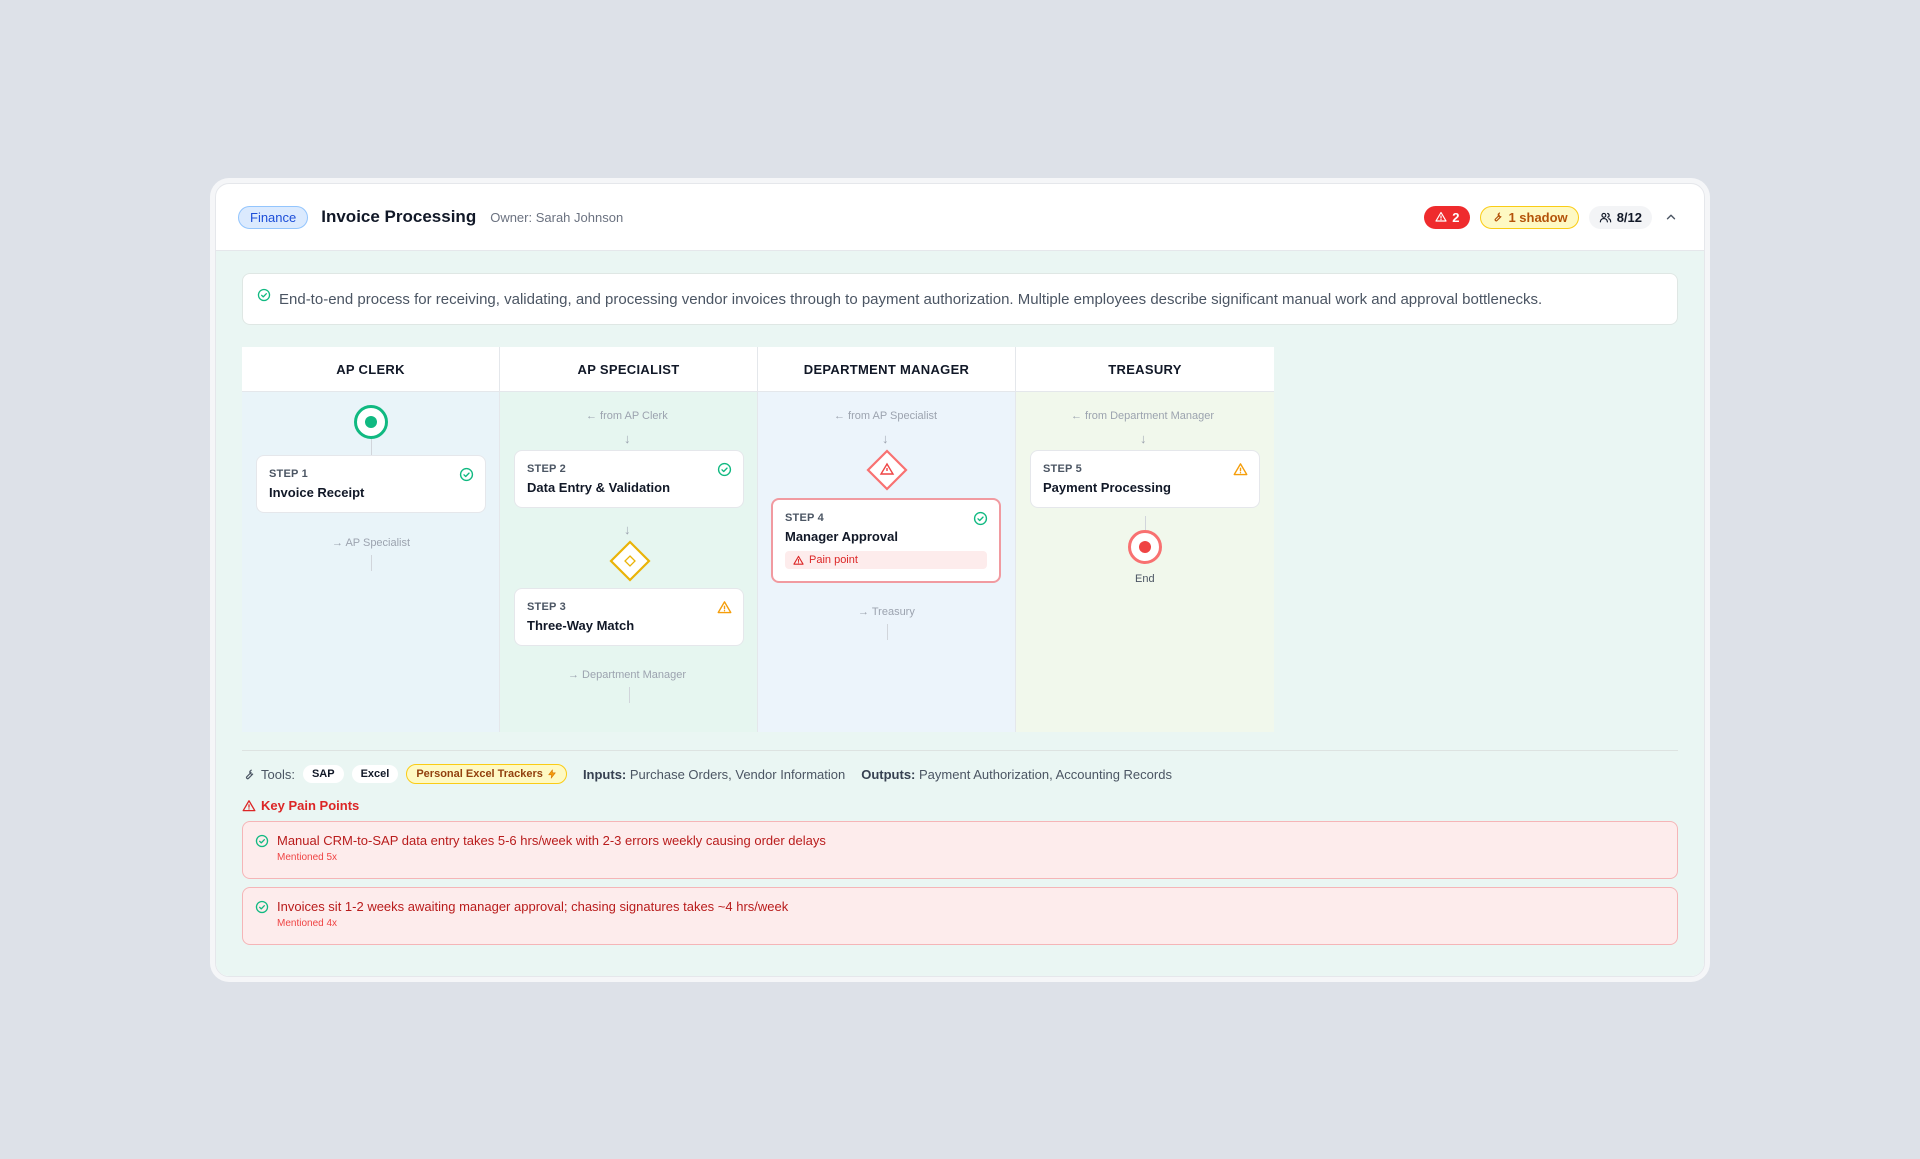  I want to click on department-badge: Finance, so click(273, 217).